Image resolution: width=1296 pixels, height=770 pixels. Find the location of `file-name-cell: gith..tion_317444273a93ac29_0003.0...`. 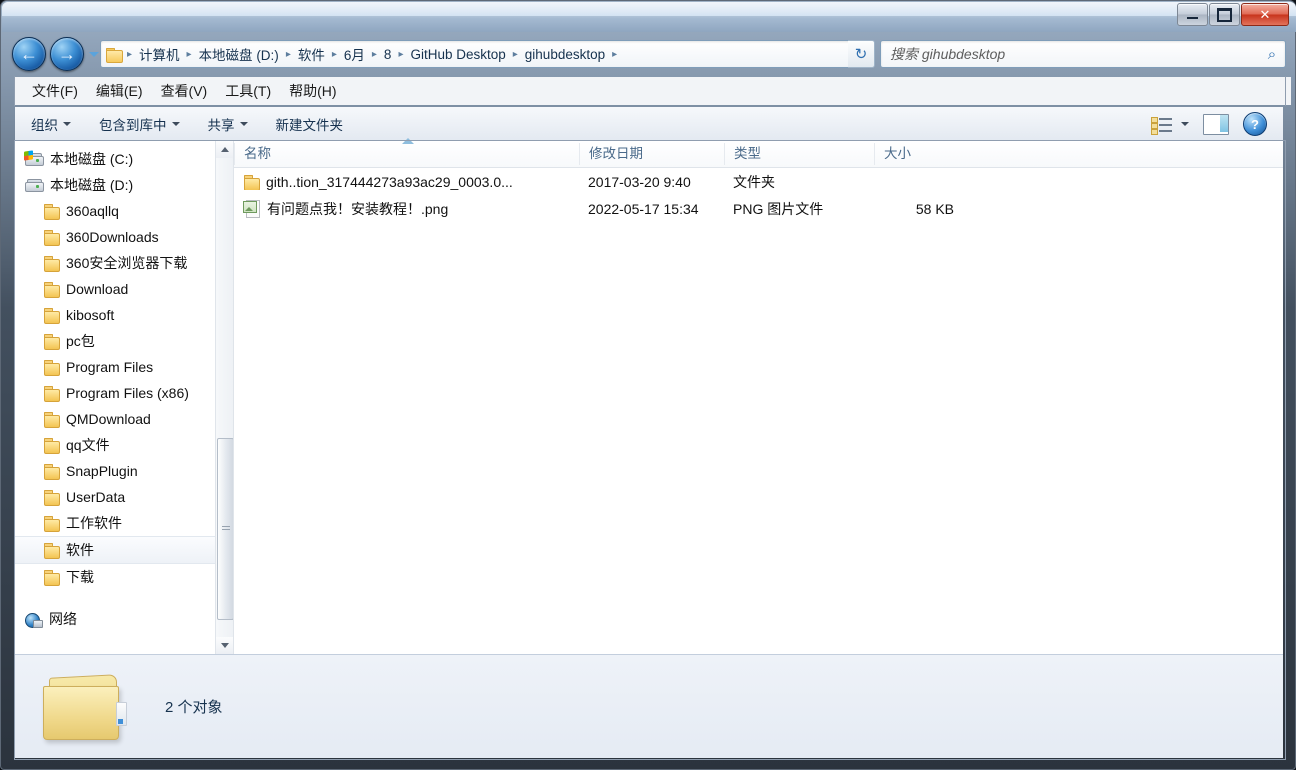

file-name-cell: gith..tion_317444273a93ac29_0003.0... is located at coordinates (406, 182).